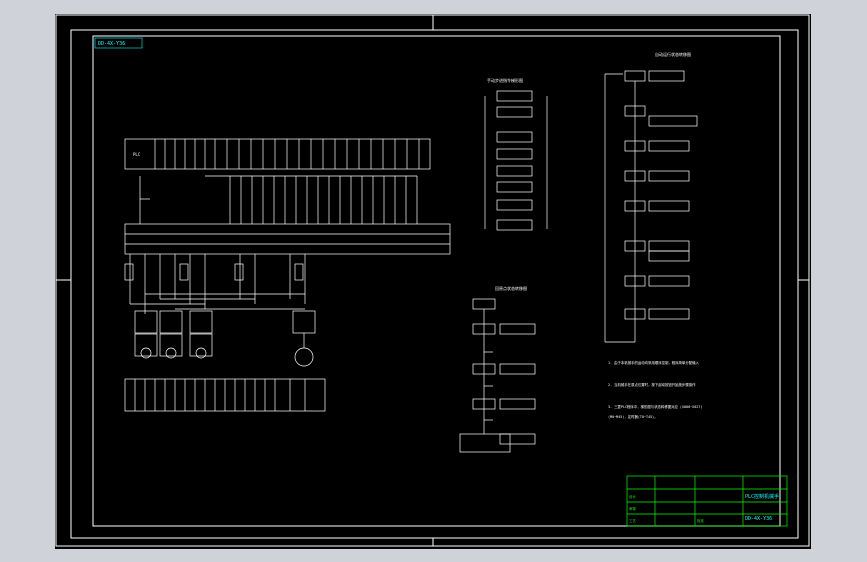 The height and width of the screenshot is (562, 867). I want to click on drawing-title: PLC控制机械手, so click(762, 496).